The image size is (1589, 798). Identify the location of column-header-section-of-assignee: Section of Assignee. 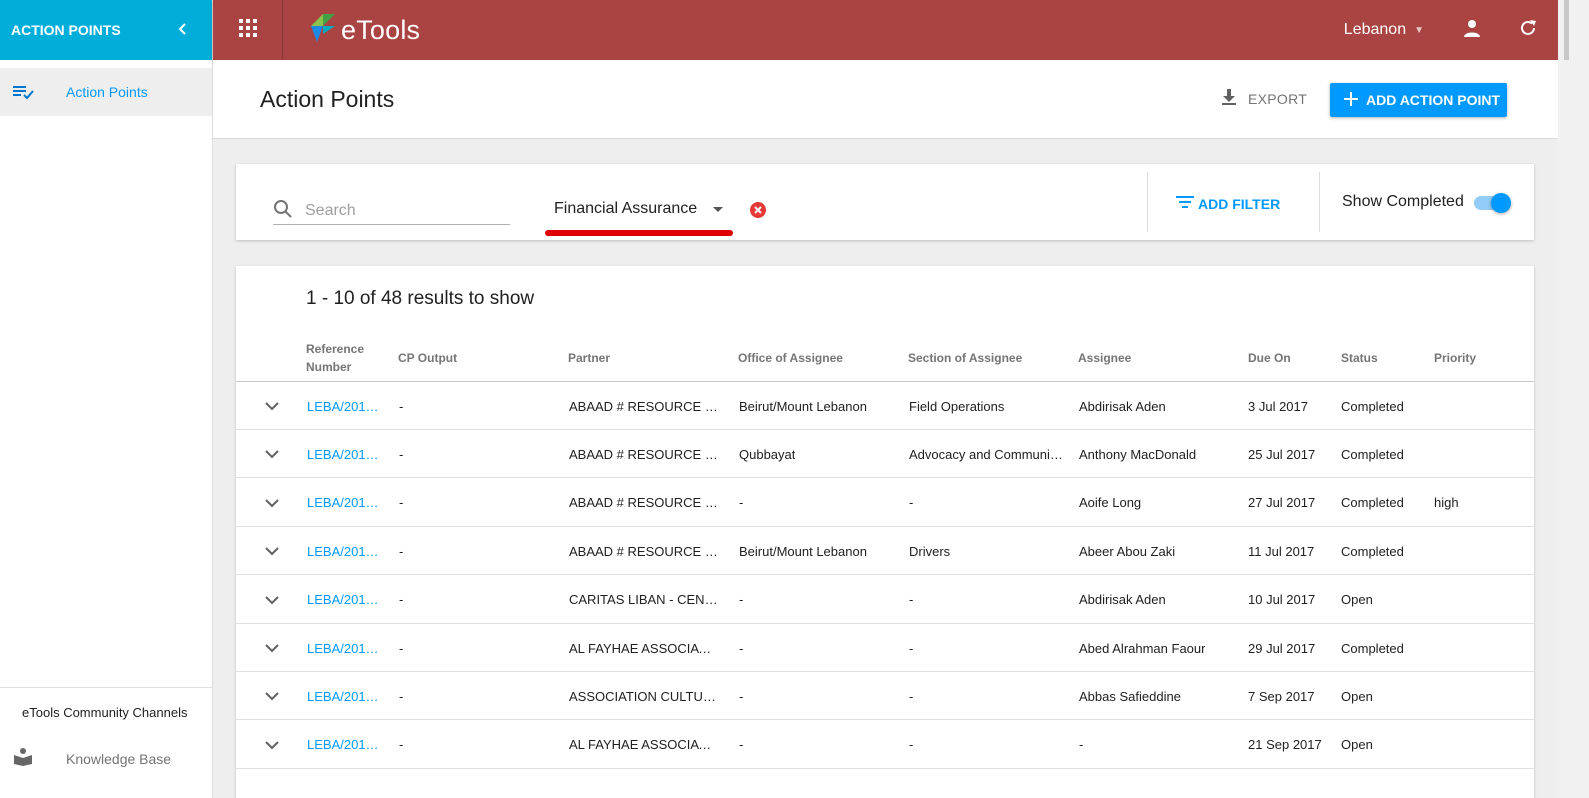
(988, 358).